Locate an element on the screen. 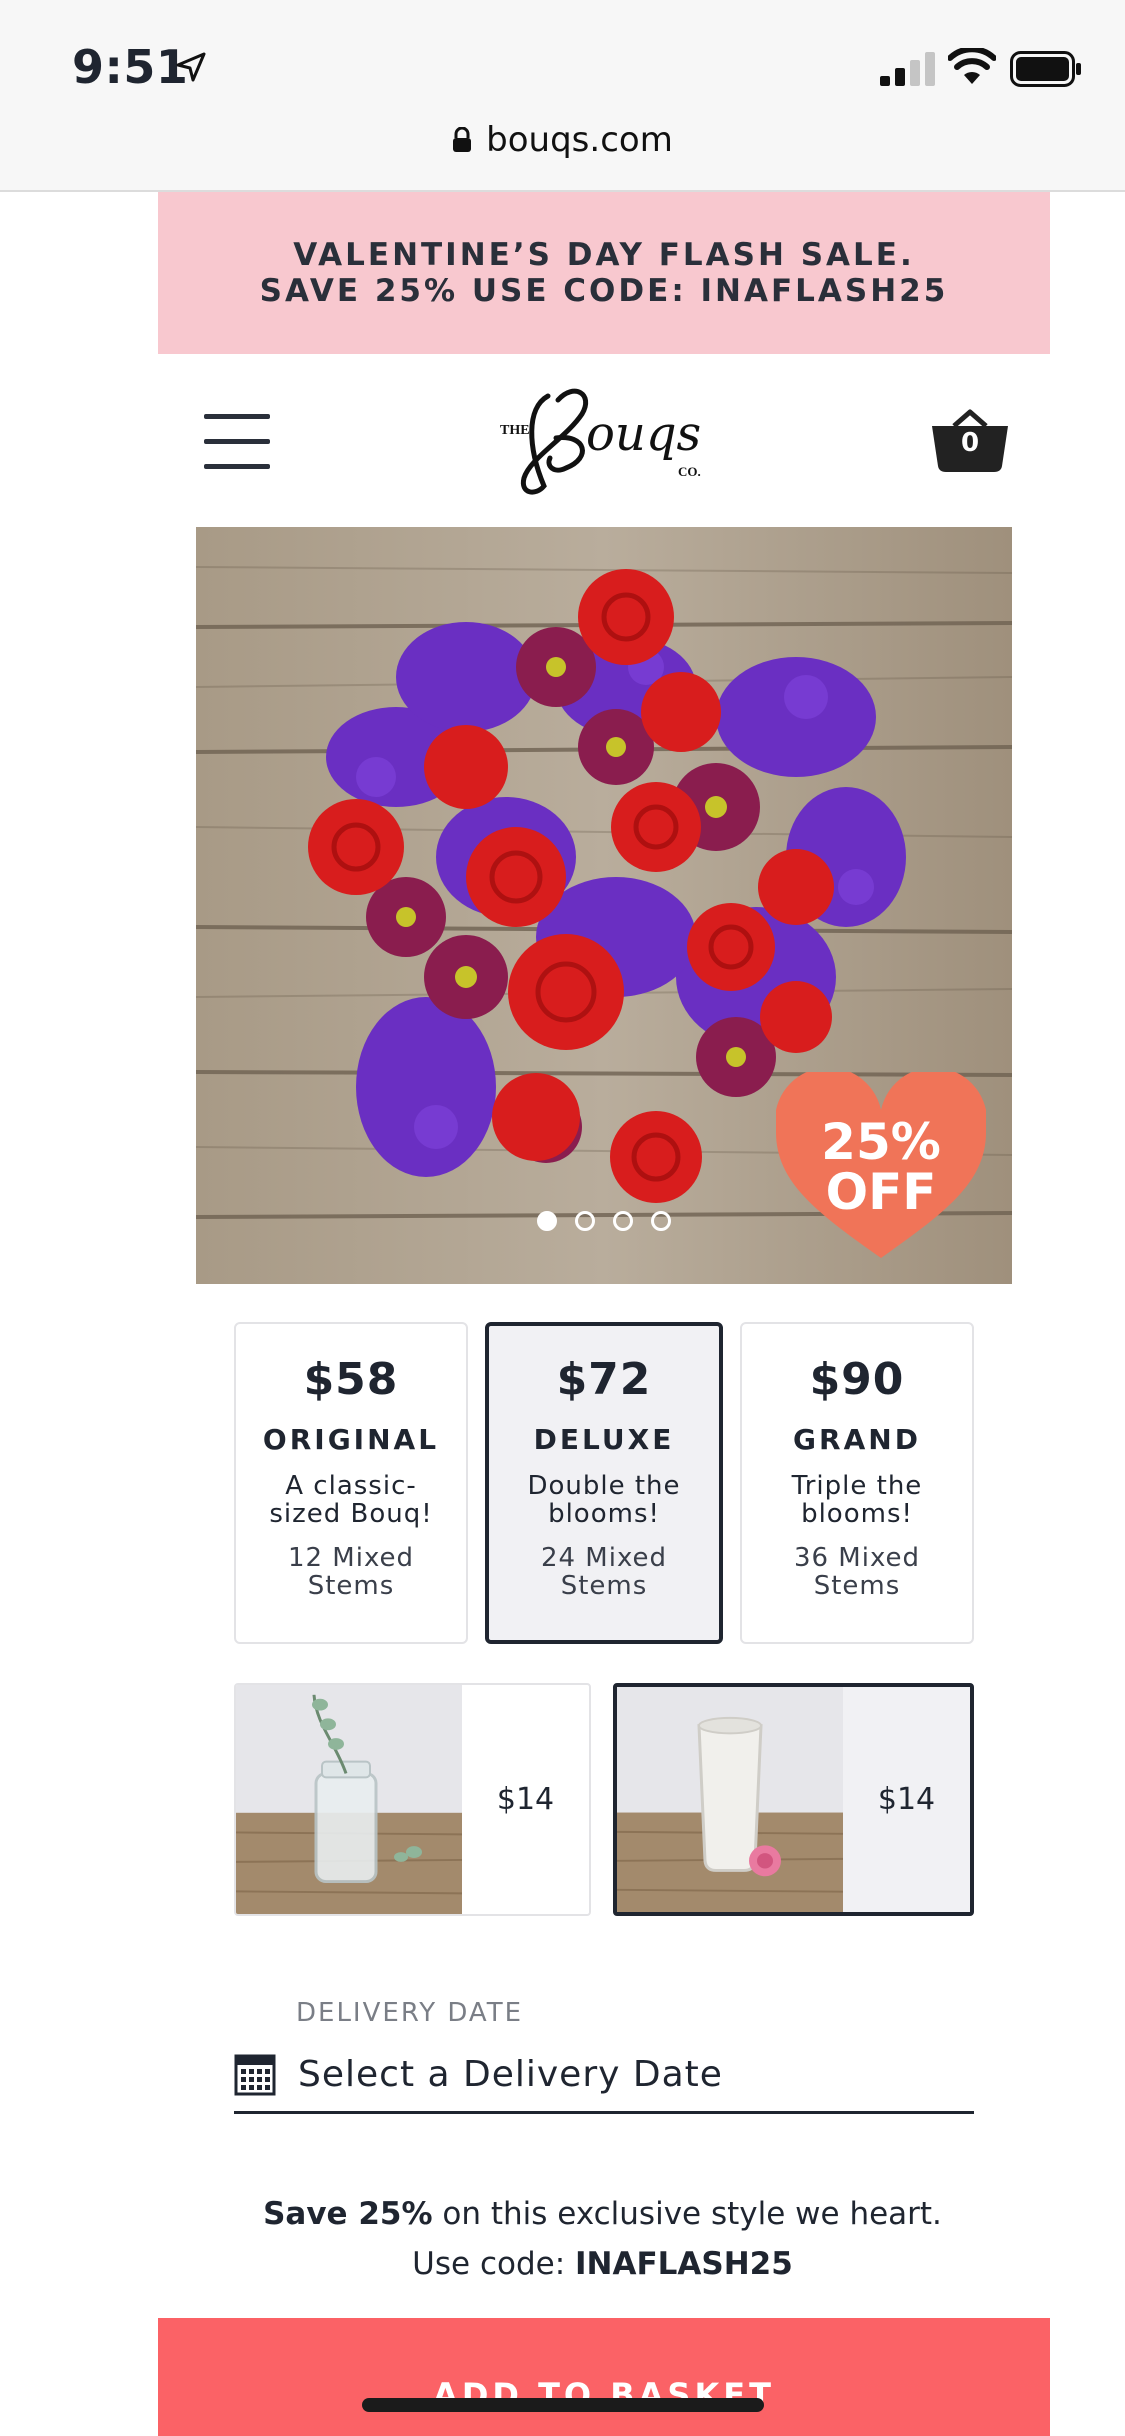 This screenshot has height=2436, width=1125. basket-count: 0 is located at coordinates (970, 443).